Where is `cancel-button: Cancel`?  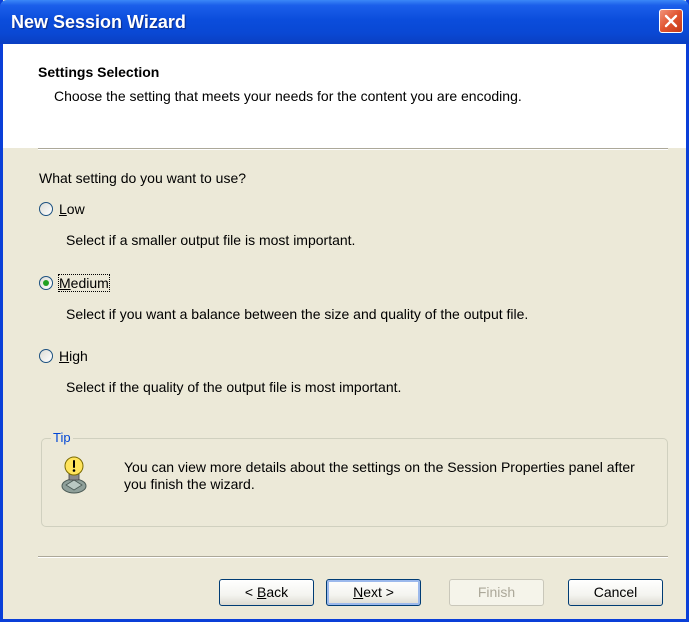 cancel-button: Cancel is located at coordinates (615, 592).